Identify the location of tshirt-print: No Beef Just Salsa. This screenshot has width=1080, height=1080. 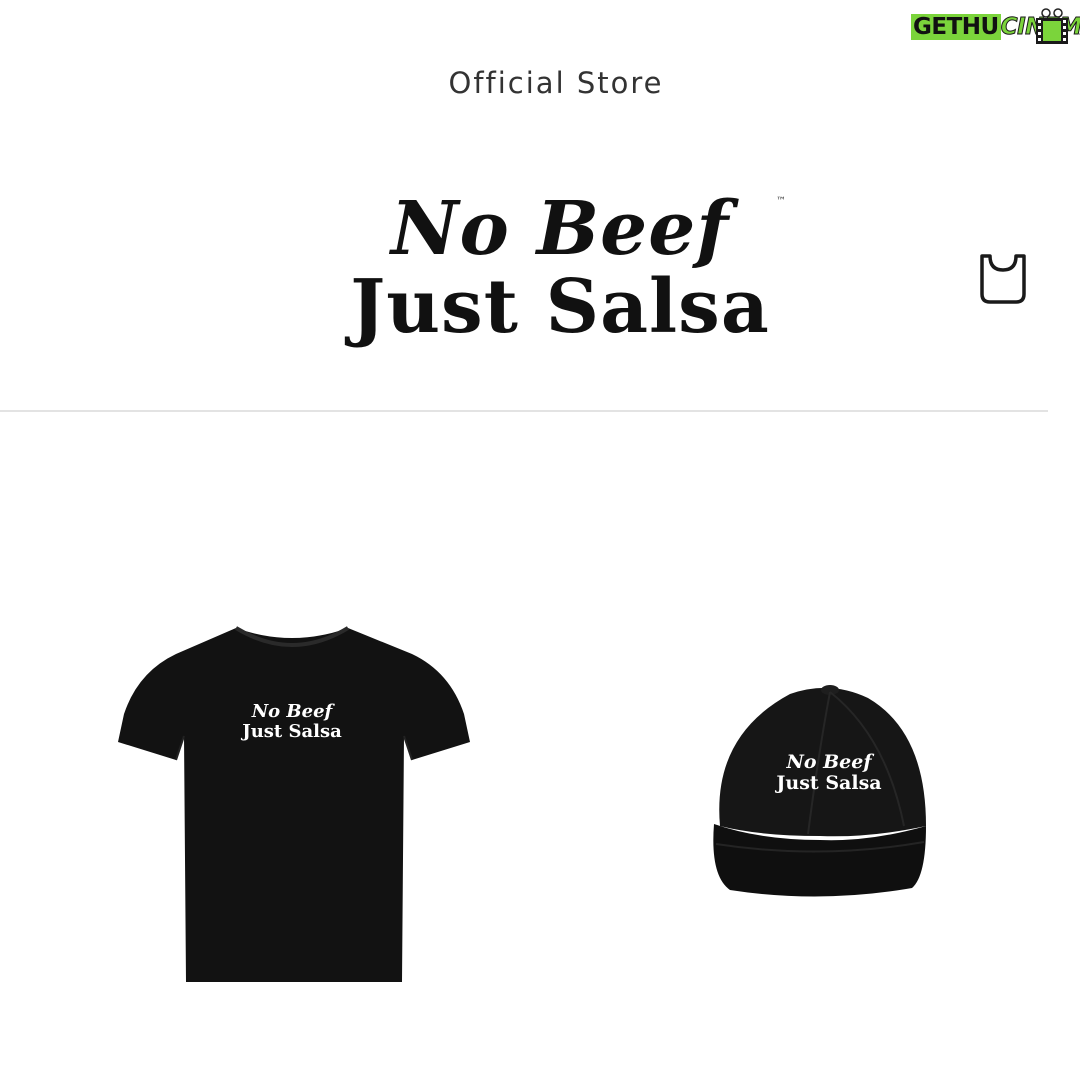
(292, 722).